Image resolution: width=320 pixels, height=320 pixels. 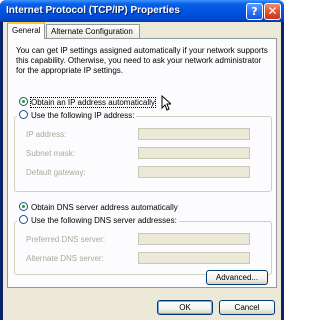 I want to click on alternate-dns-input, so click(x=194, y=258).